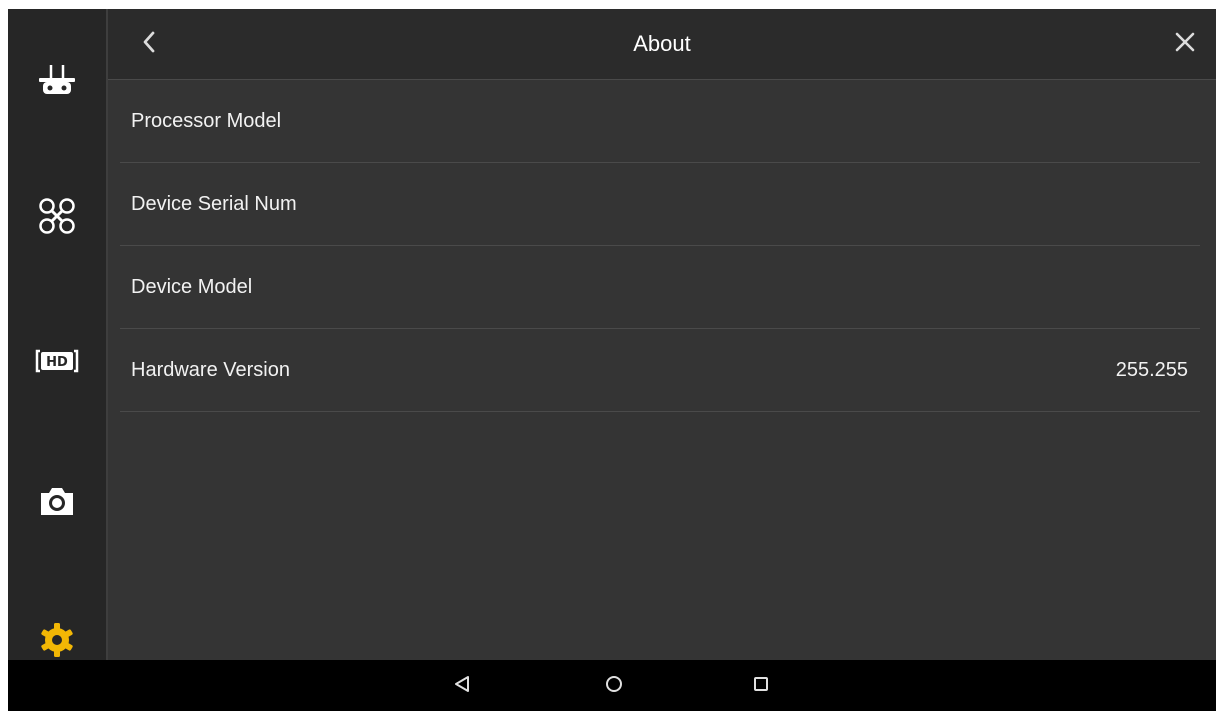 Image resolution: width=1222 pixels, height=711 pixels. What do you see at coordinates (57, 640) in the screenshot?
I see `gear-icon` at bounding box center [57, 640].